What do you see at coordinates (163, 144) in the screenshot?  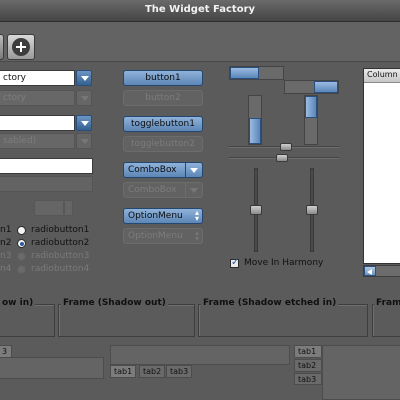 I see `togglebutton2-disabled: togglebutton2` at bounding box center [163, 144].